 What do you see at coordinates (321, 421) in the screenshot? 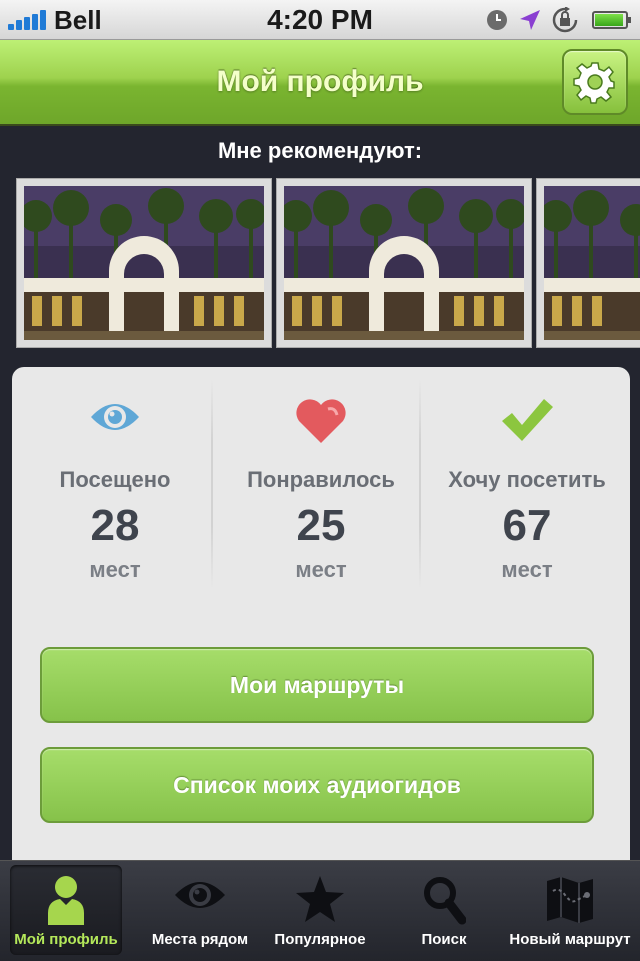
I see `heart-icon` at bounding box center [321, 421].